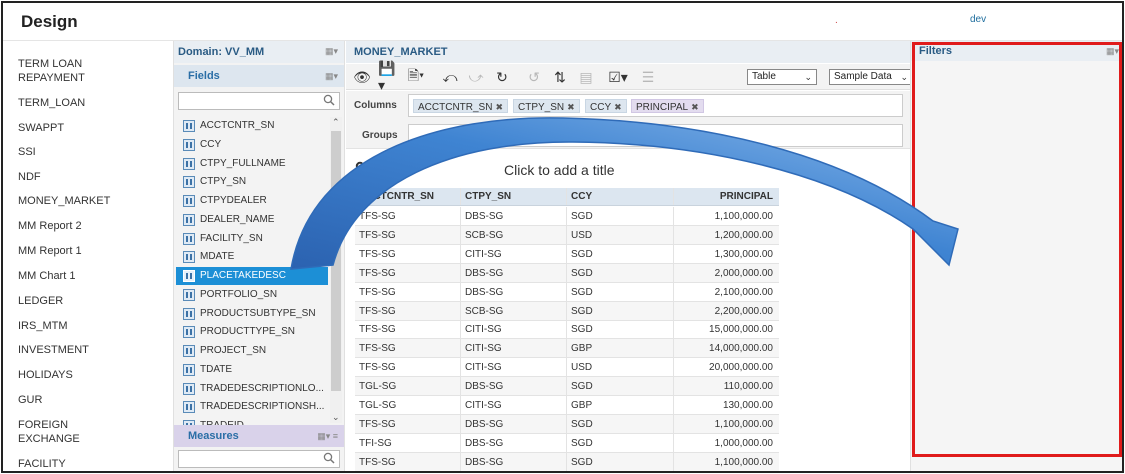 This screenshot has height=474, width=1125. I want to click on report-item: IRS_MTM, so click(43, 326).